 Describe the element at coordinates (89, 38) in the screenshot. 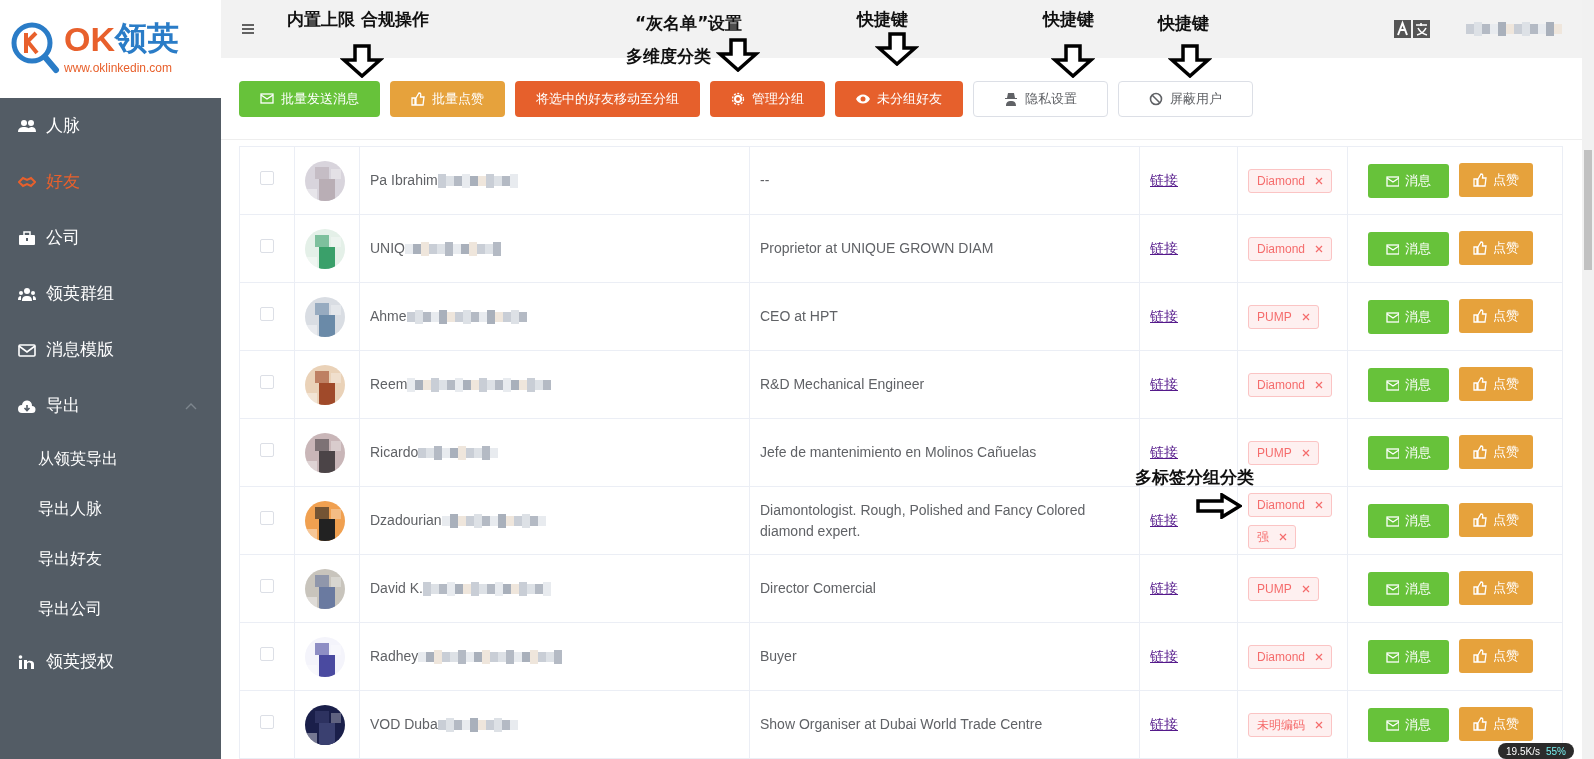

I see `brand-name: OK` at that location.